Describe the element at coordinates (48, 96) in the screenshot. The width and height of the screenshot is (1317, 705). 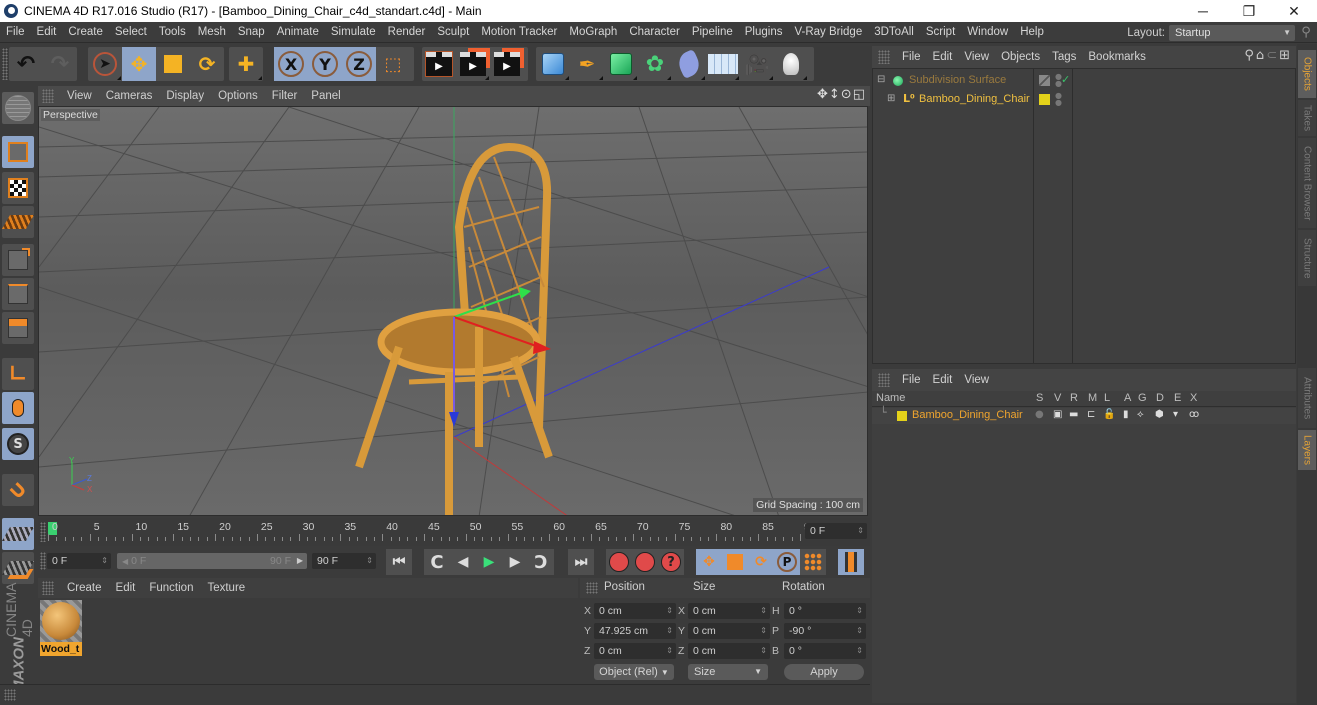
I see `viewport-grip` at that location.